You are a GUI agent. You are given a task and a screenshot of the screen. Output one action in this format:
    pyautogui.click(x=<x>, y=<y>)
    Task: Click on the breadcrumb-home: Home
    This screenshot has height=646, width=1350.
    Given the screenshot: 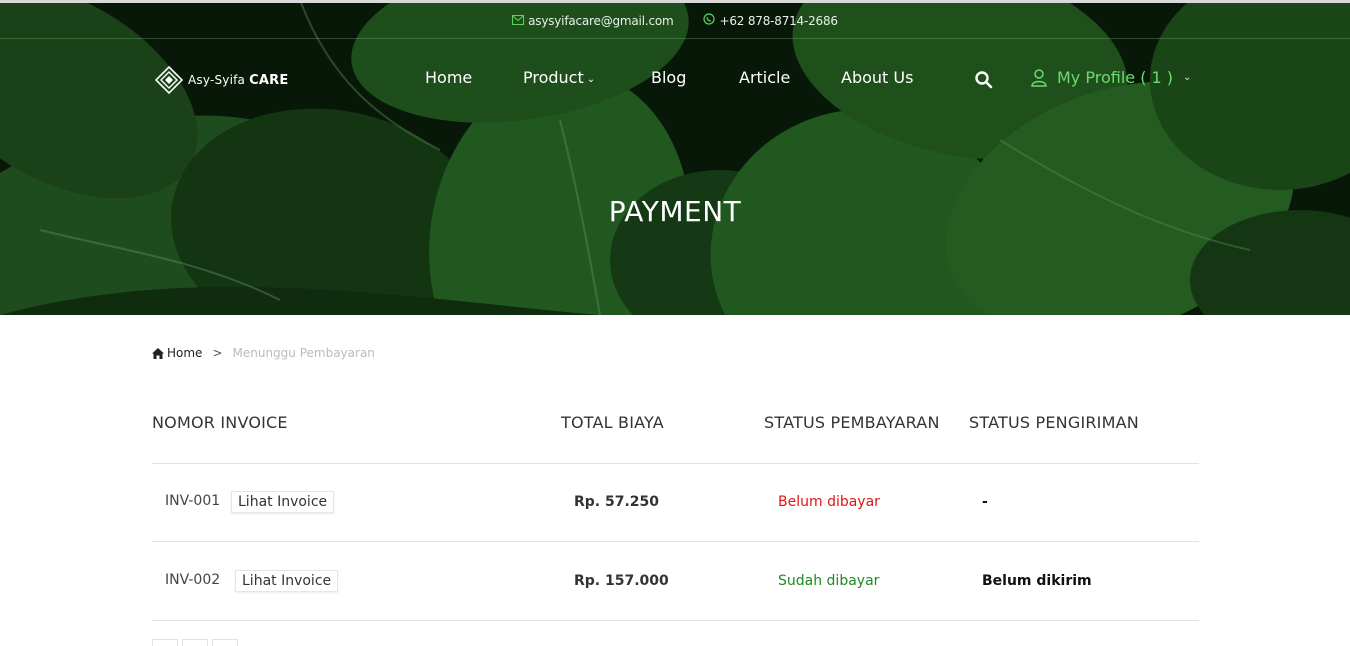 What is the action you would take?
    pyautogui.click(x=177, y=353)
    